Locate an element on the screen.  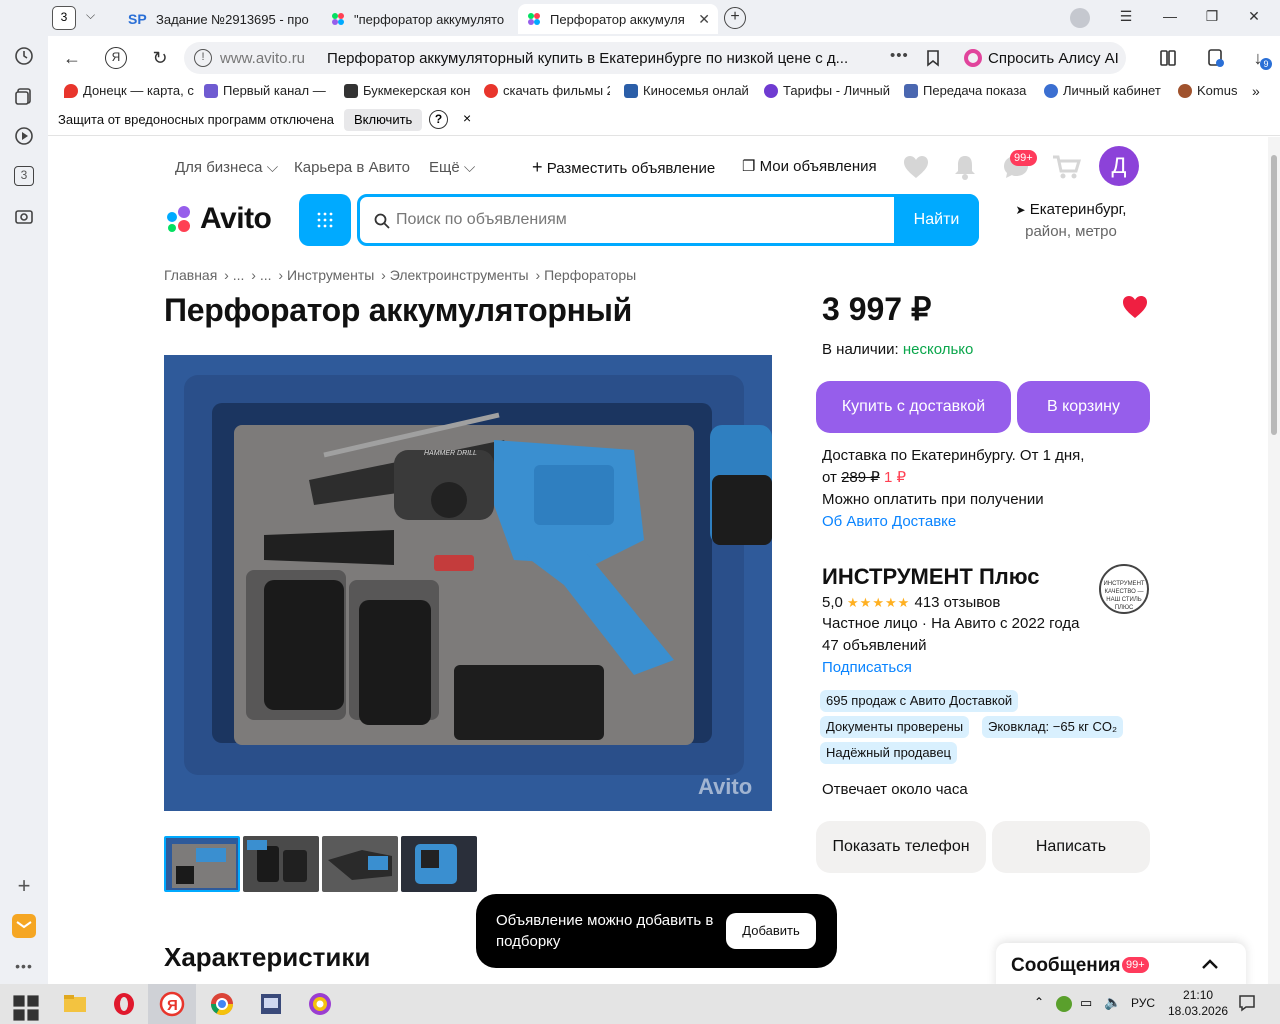
write-message-button: Написать is located at coordinates (1071, 847).